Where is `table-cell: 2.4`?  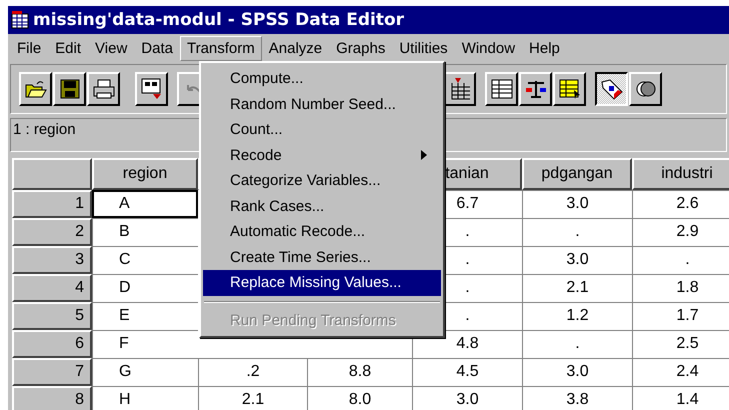
table-cell: 2.4 is located at coordinates (680, 372).